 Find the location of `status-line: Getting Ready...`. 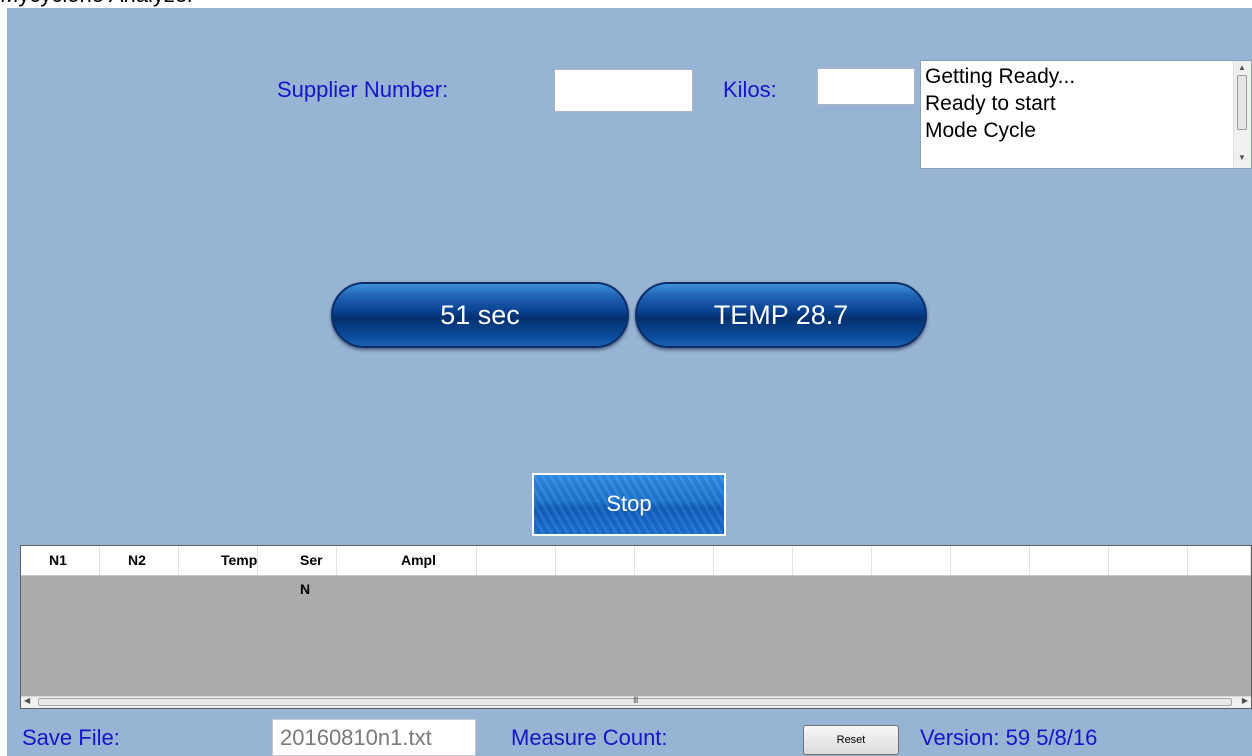

status-line: Getting Ready... is located at coordinates (1000, 76).